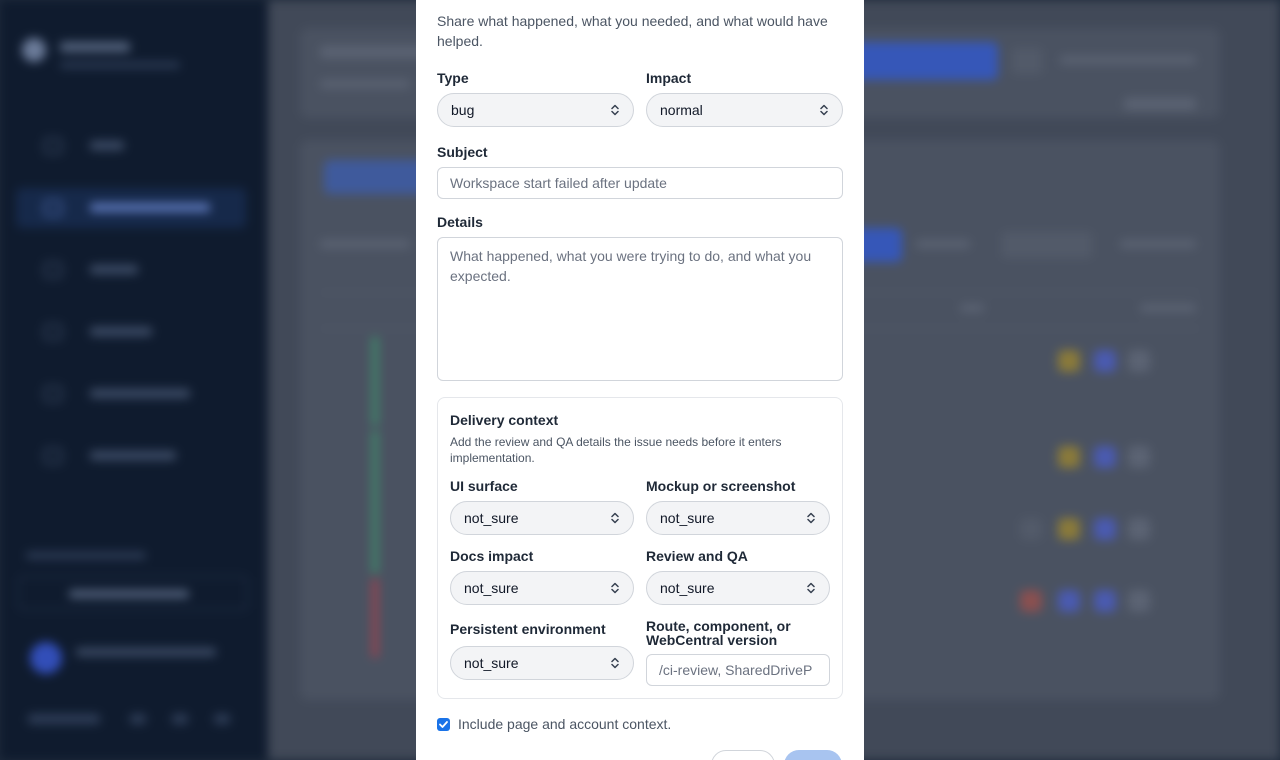 The image size is (1280, 760). What do you see at coordinates (813, 755) in the screenshot?
I see `submit-button` at bounding box center [813, 755].